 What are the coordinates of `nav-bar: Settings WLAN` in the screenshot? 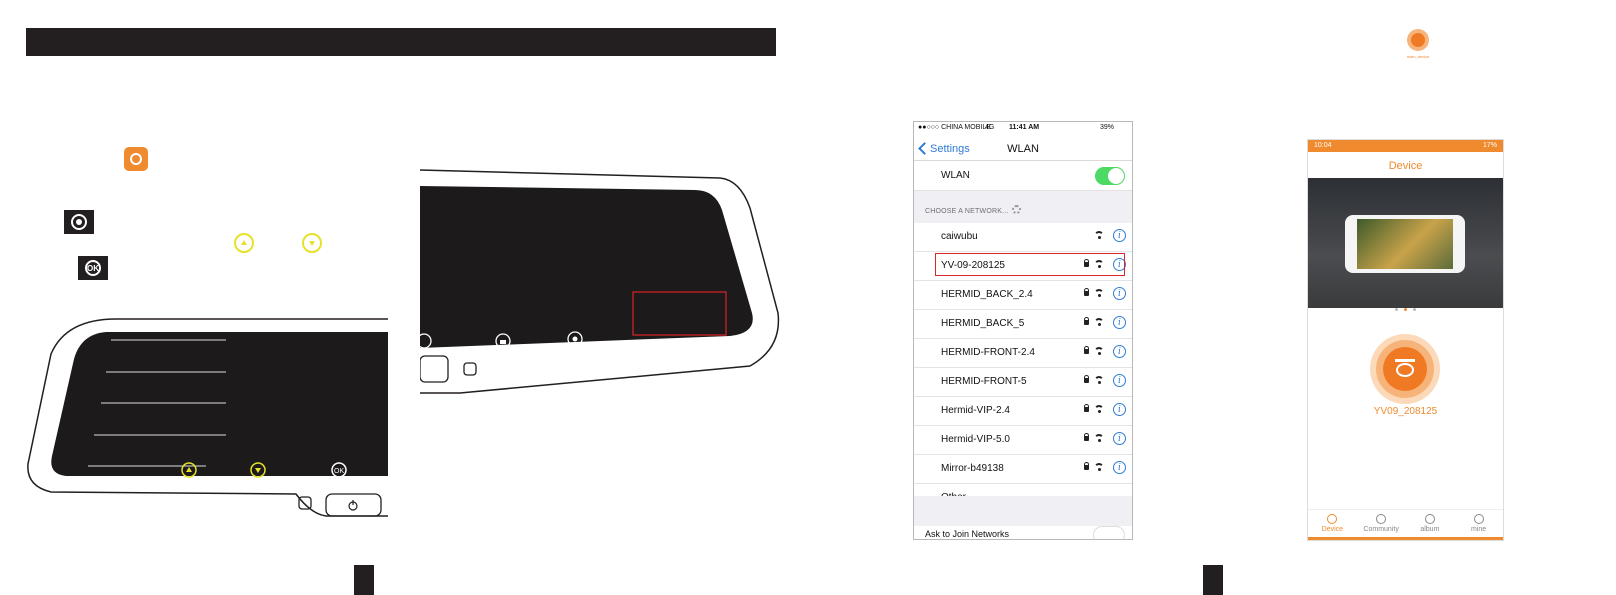 It's located at (1023, 148).